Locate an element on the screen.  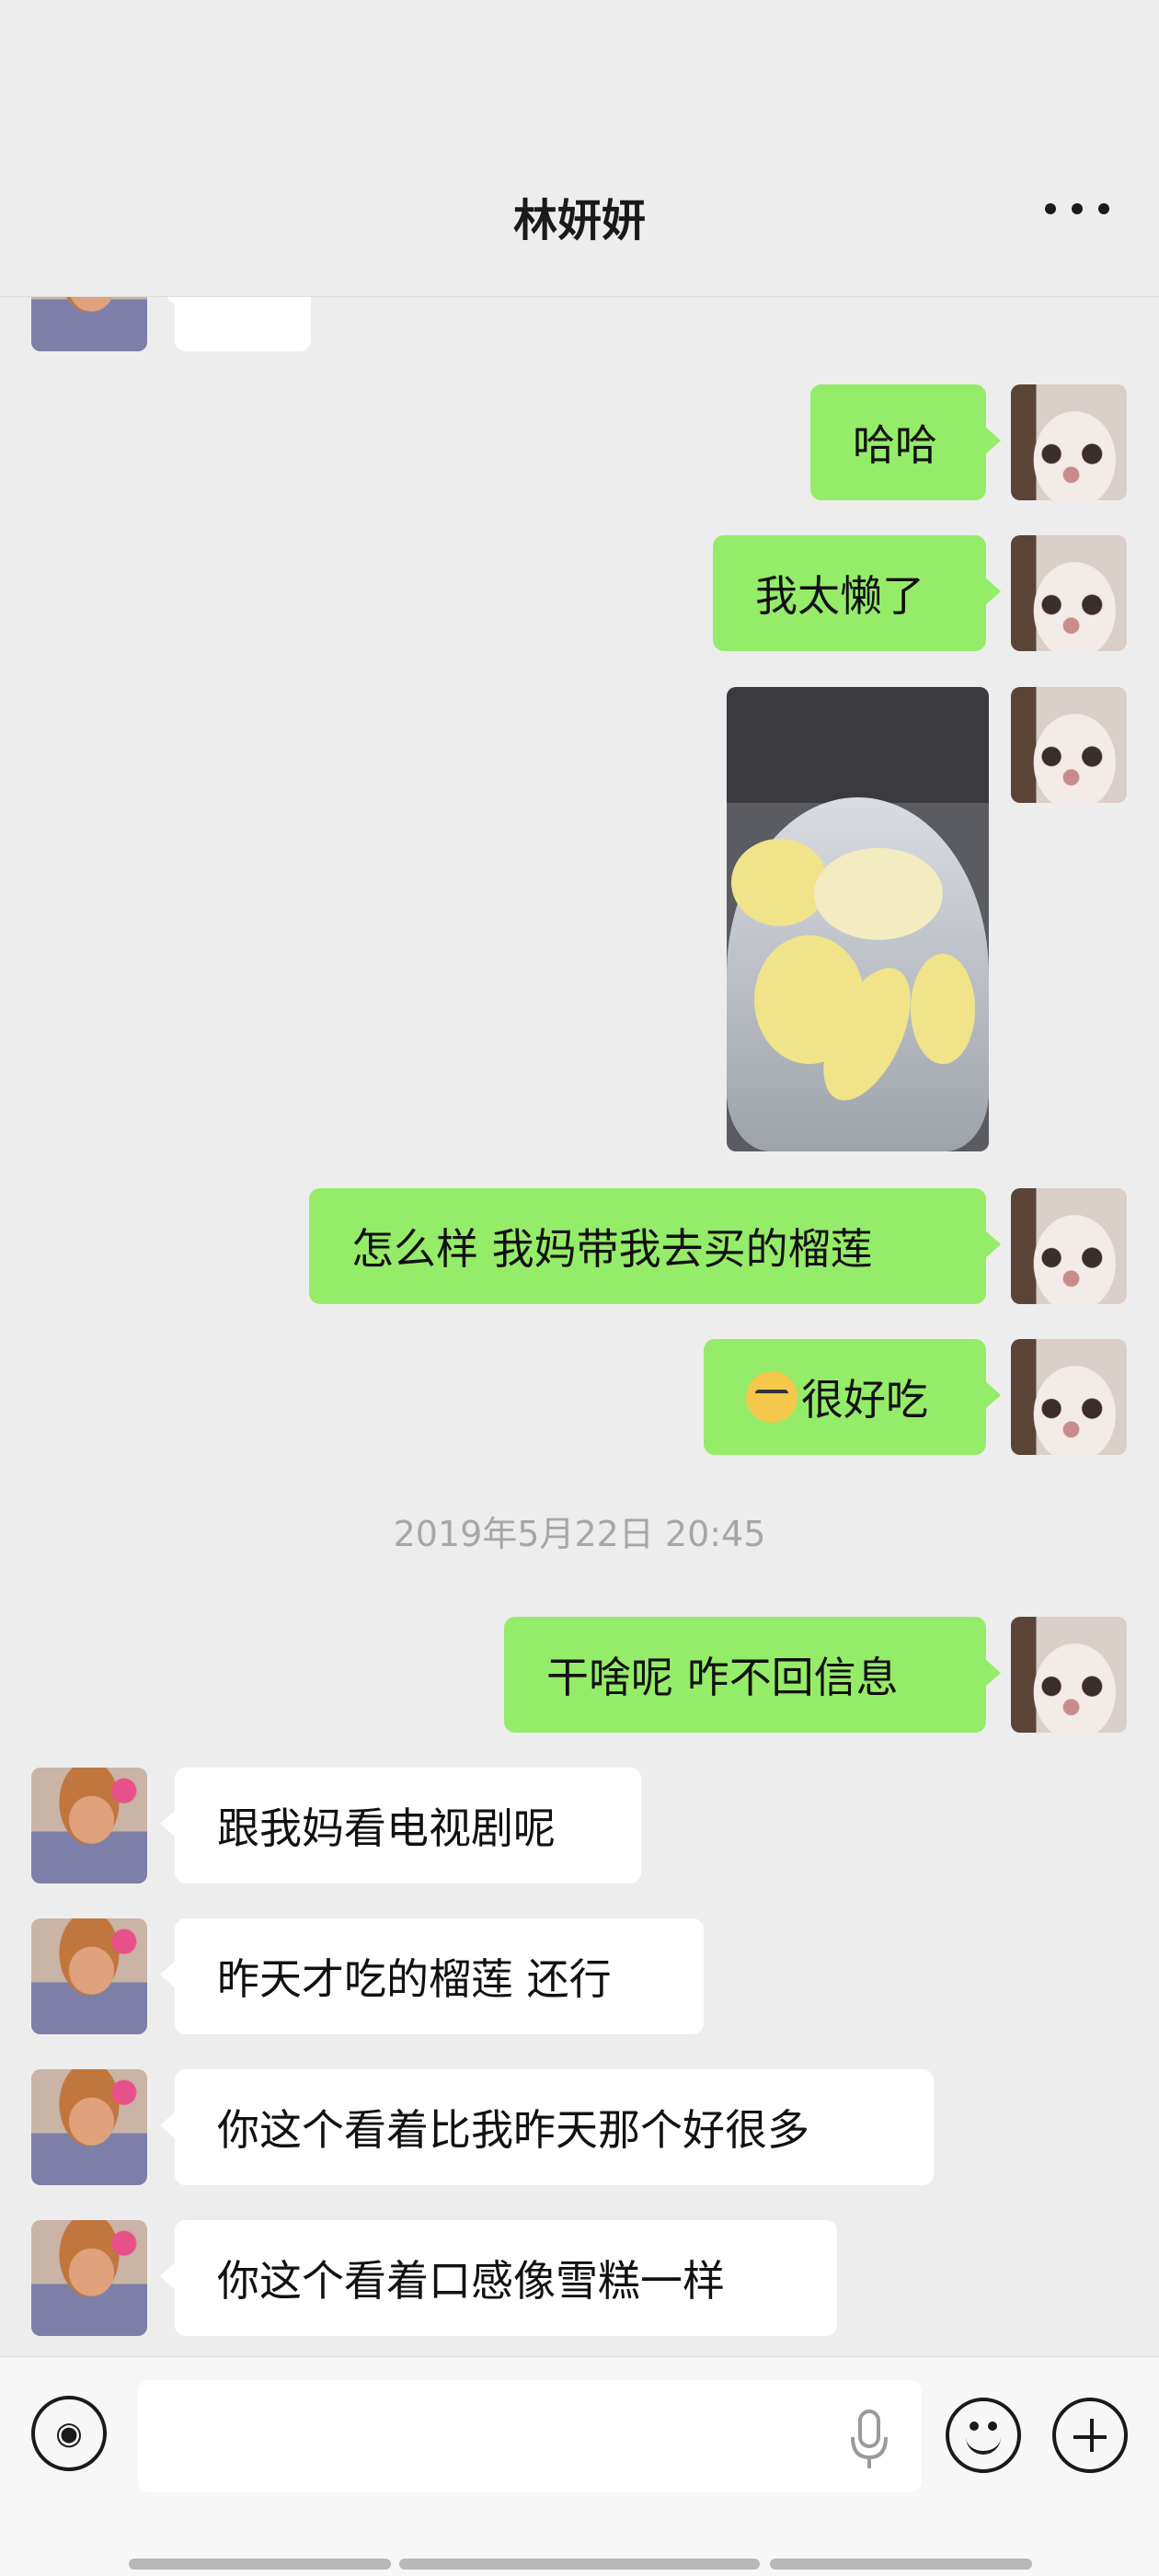
message-bubble: 很好吃 is located at coordinates (852, 1397).